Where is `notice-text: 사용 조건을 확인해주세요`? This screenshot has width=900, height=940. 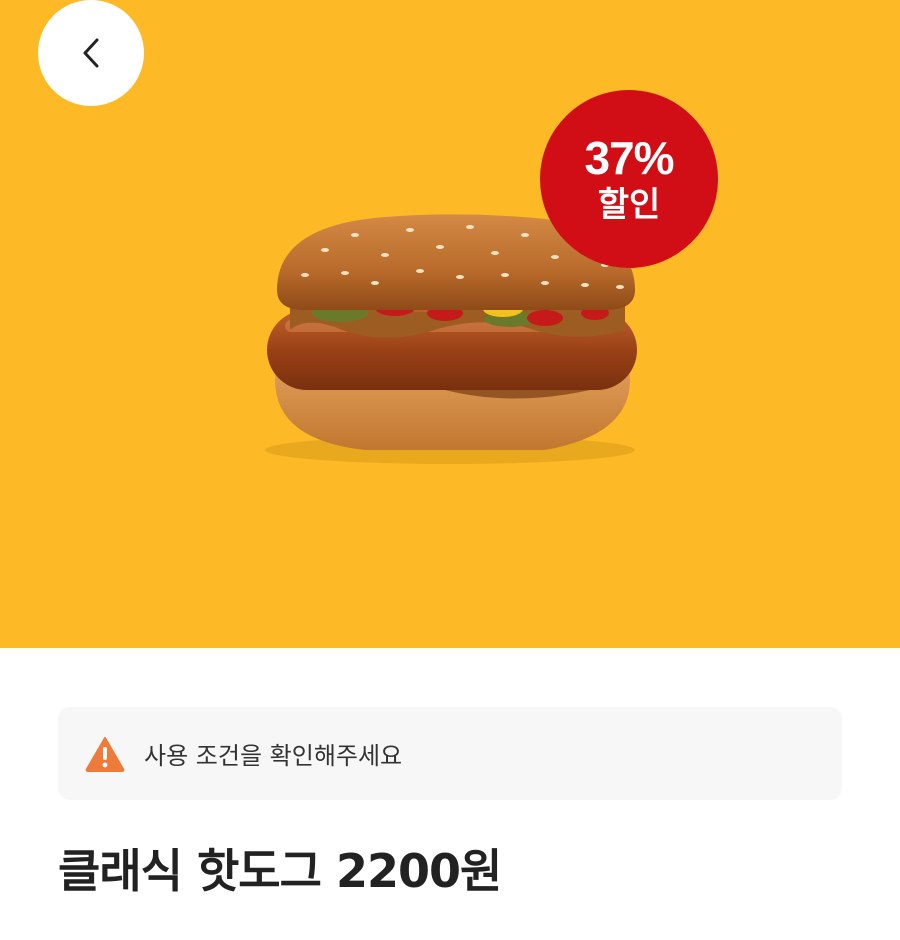 notice-text: 사용 조건을 확인해주세요 is located at coordinates (273, 756).